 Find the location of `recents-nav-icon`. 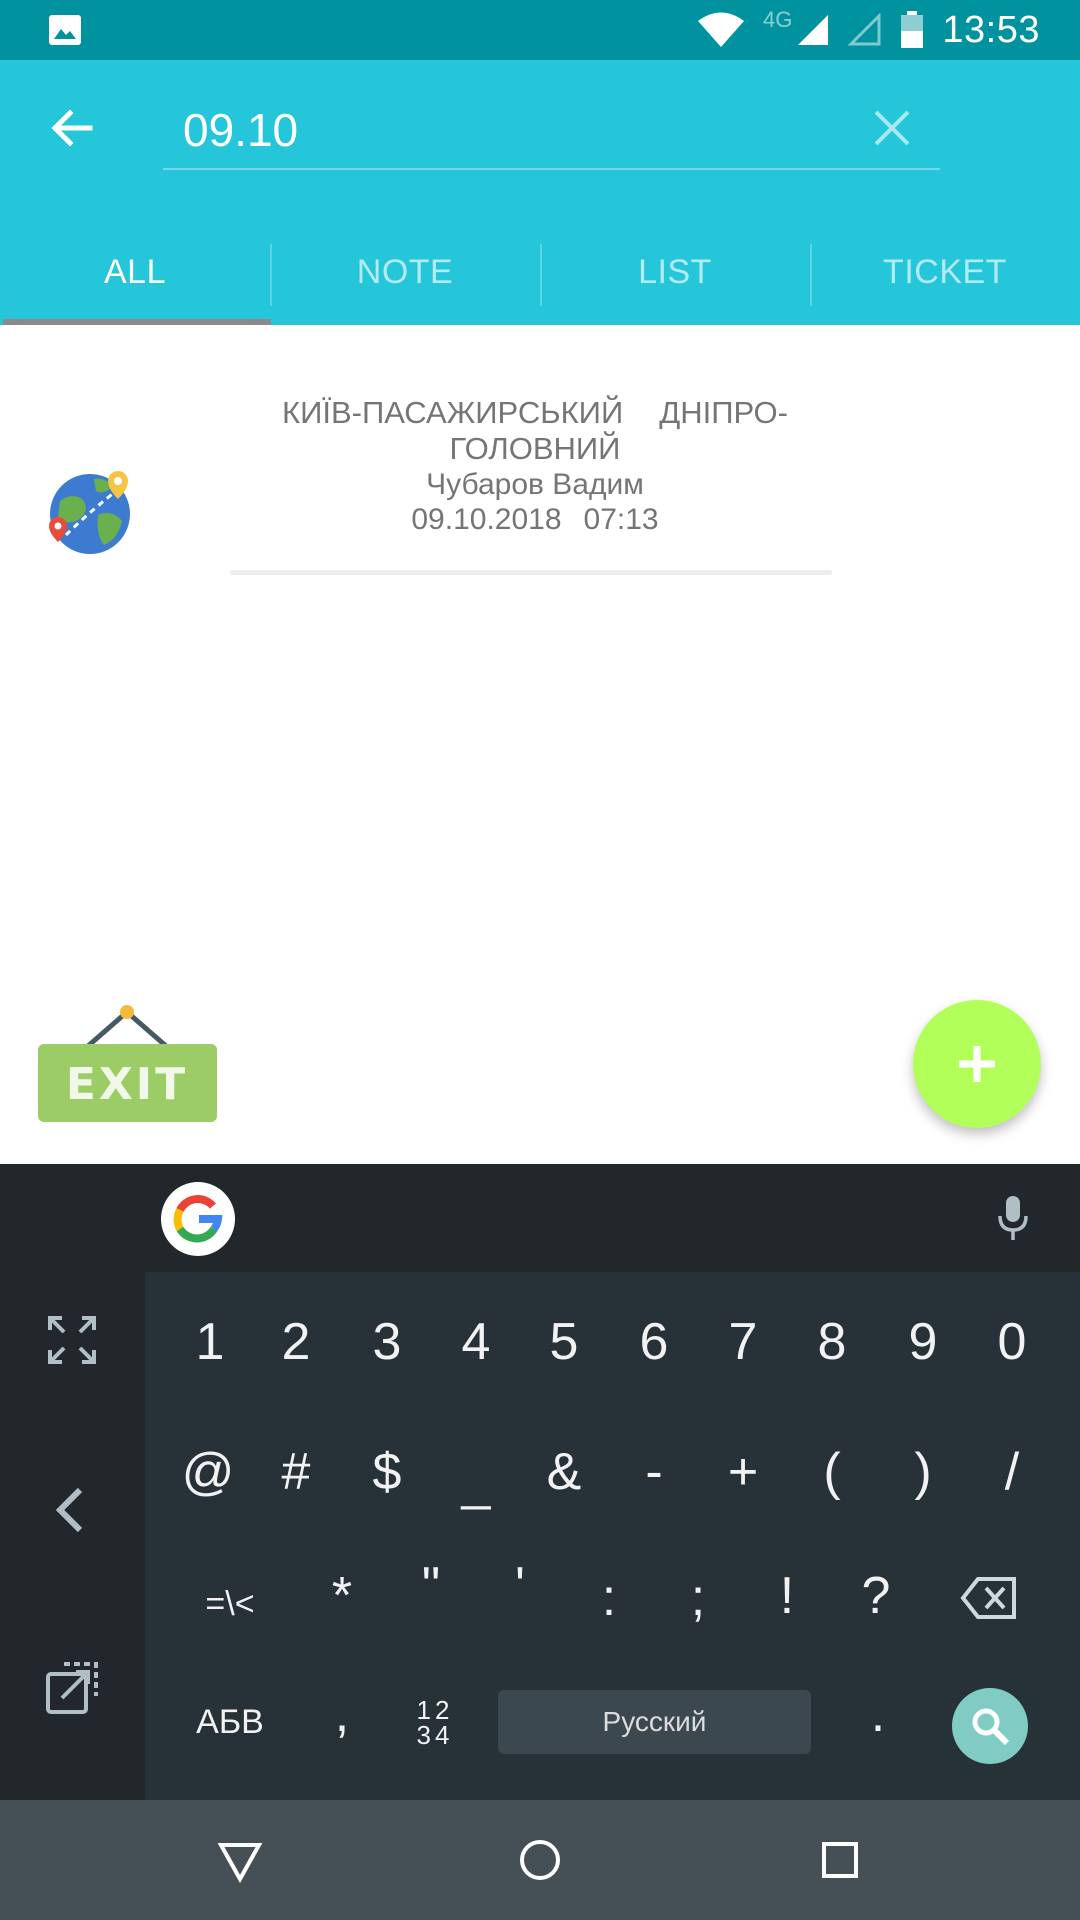

recents-nav-icon is located at coordinates (840, 1860).